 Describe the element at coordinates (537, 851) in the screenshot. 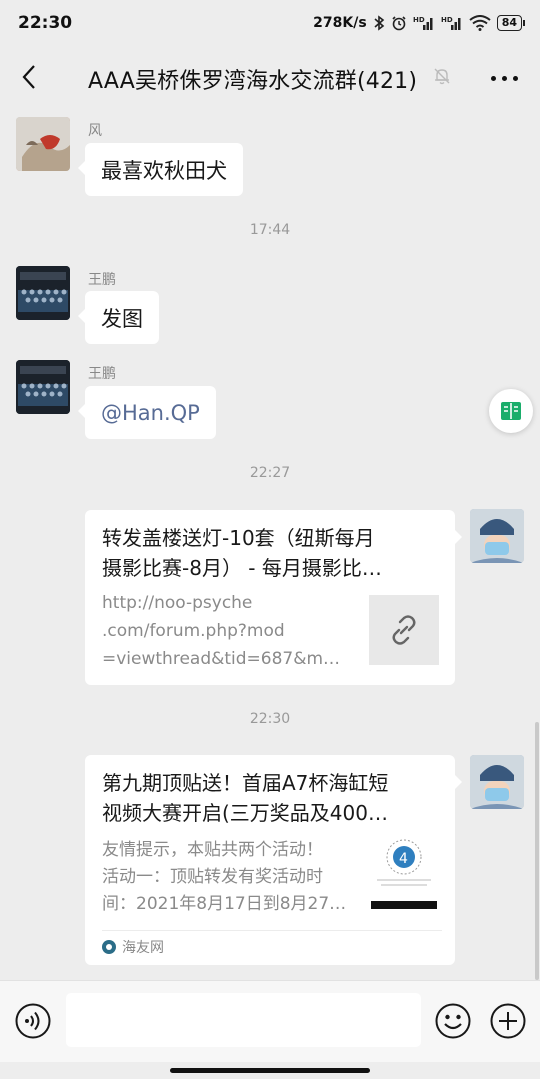

I see `scrollbar-thumb` at that location.